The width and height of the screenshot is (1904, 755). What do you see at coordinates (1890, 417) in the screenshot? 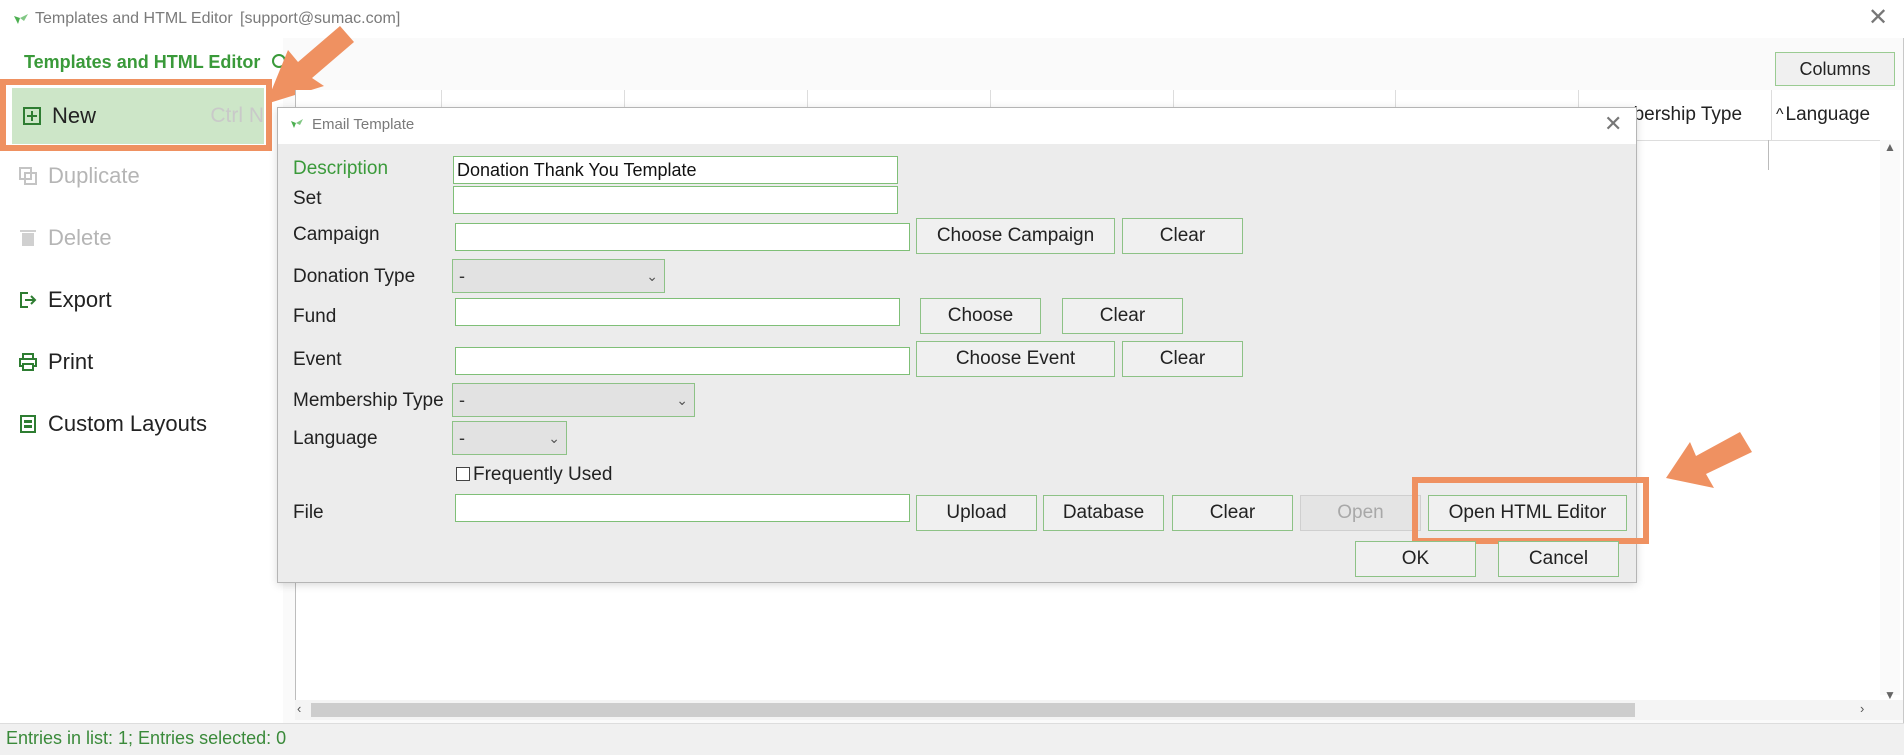
I see `vertical-scrollbar` at bounding box center [1890, 417].